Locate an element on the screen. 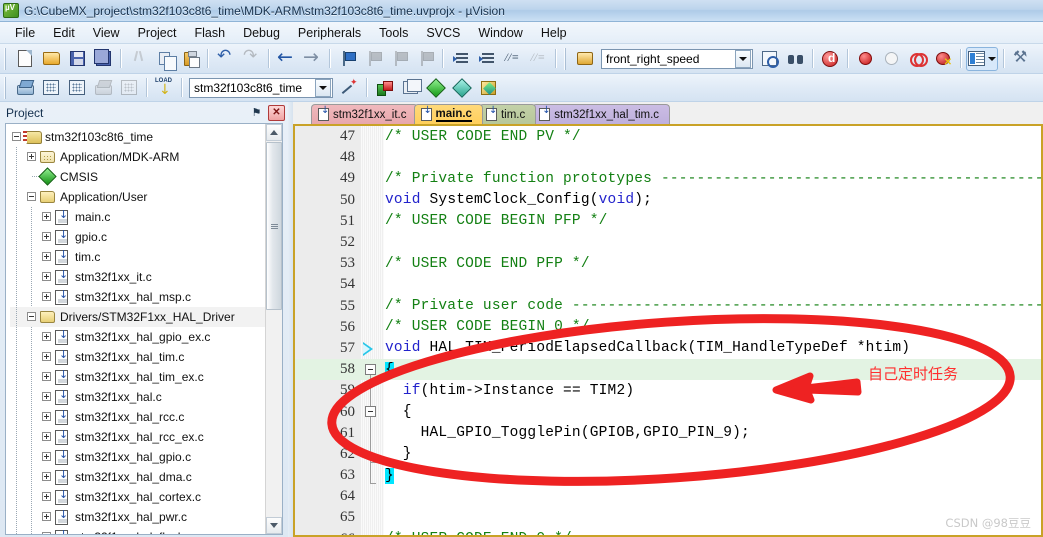  tree-item-application-mdk-arm: Application/MDK-ARM is located at coordinates (137, 157).